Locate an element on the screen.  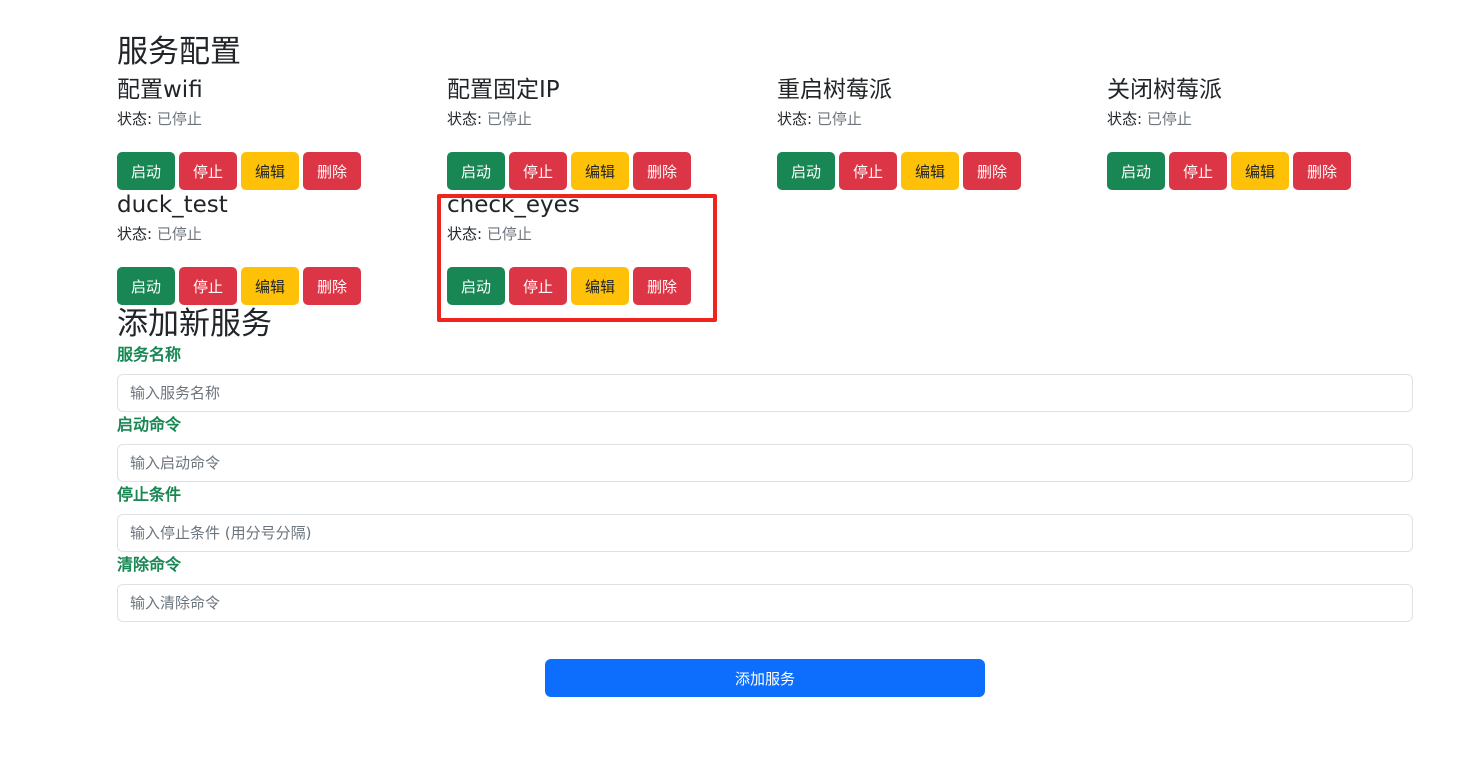
form-group-clear-command: 清除命令 is located at coordinates (765, 589).